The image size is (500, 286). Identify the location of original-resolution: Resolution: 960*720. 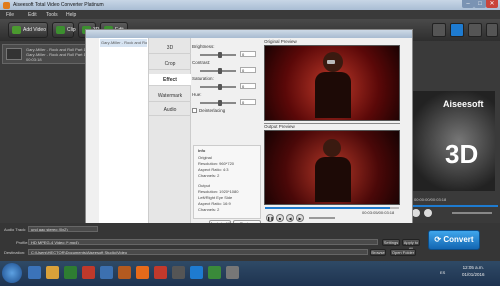
(216, 163).